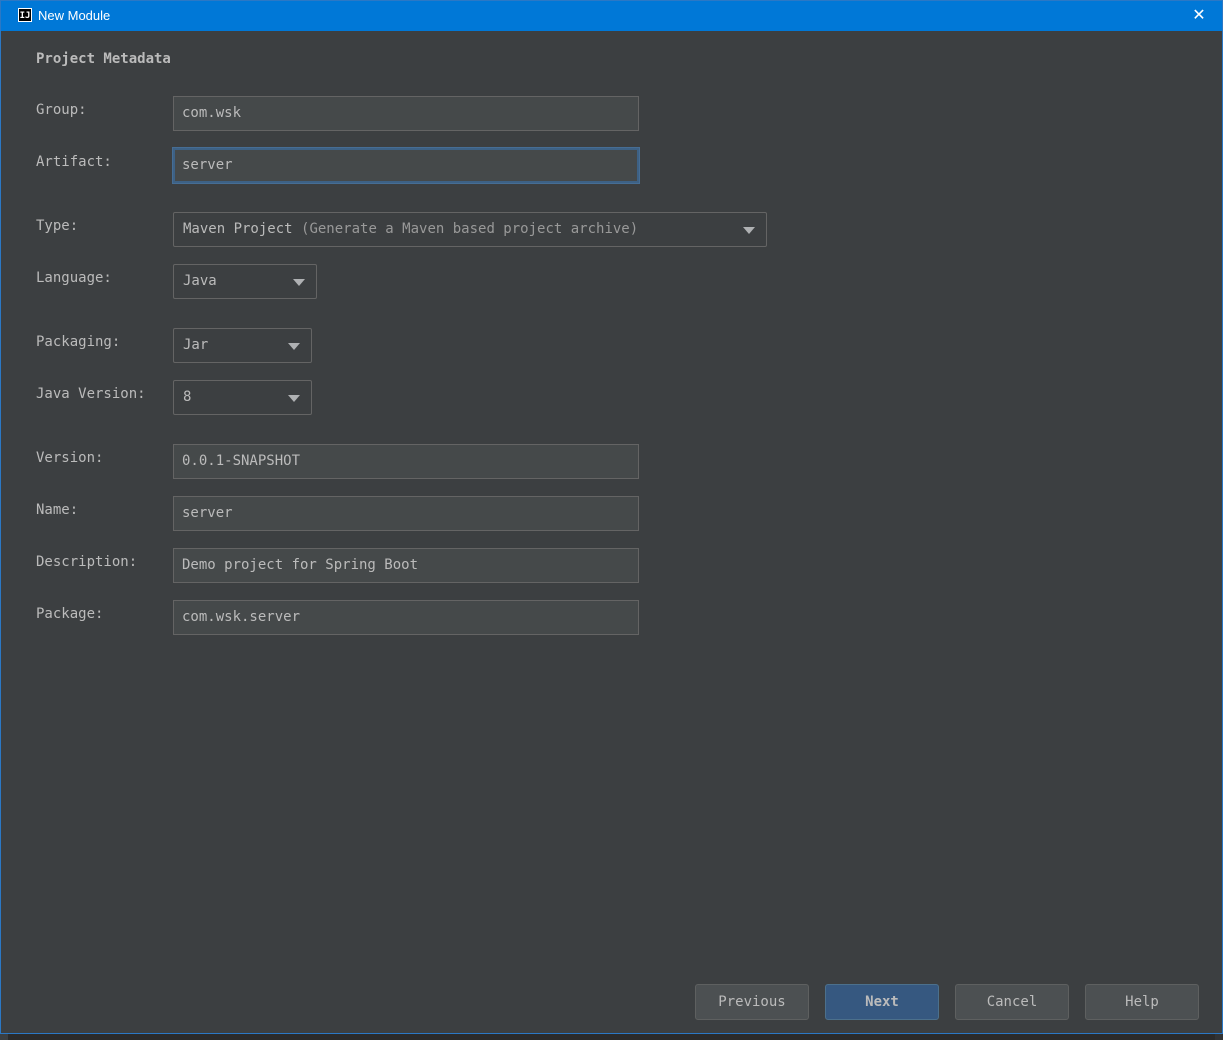 Image resolution: width=1223 pixels, height=1040 pixels. What do you see at coordinates (91, 394) in the screenshot?
I see `java-version-label: Java Version:` at bounding box center [91, 394].